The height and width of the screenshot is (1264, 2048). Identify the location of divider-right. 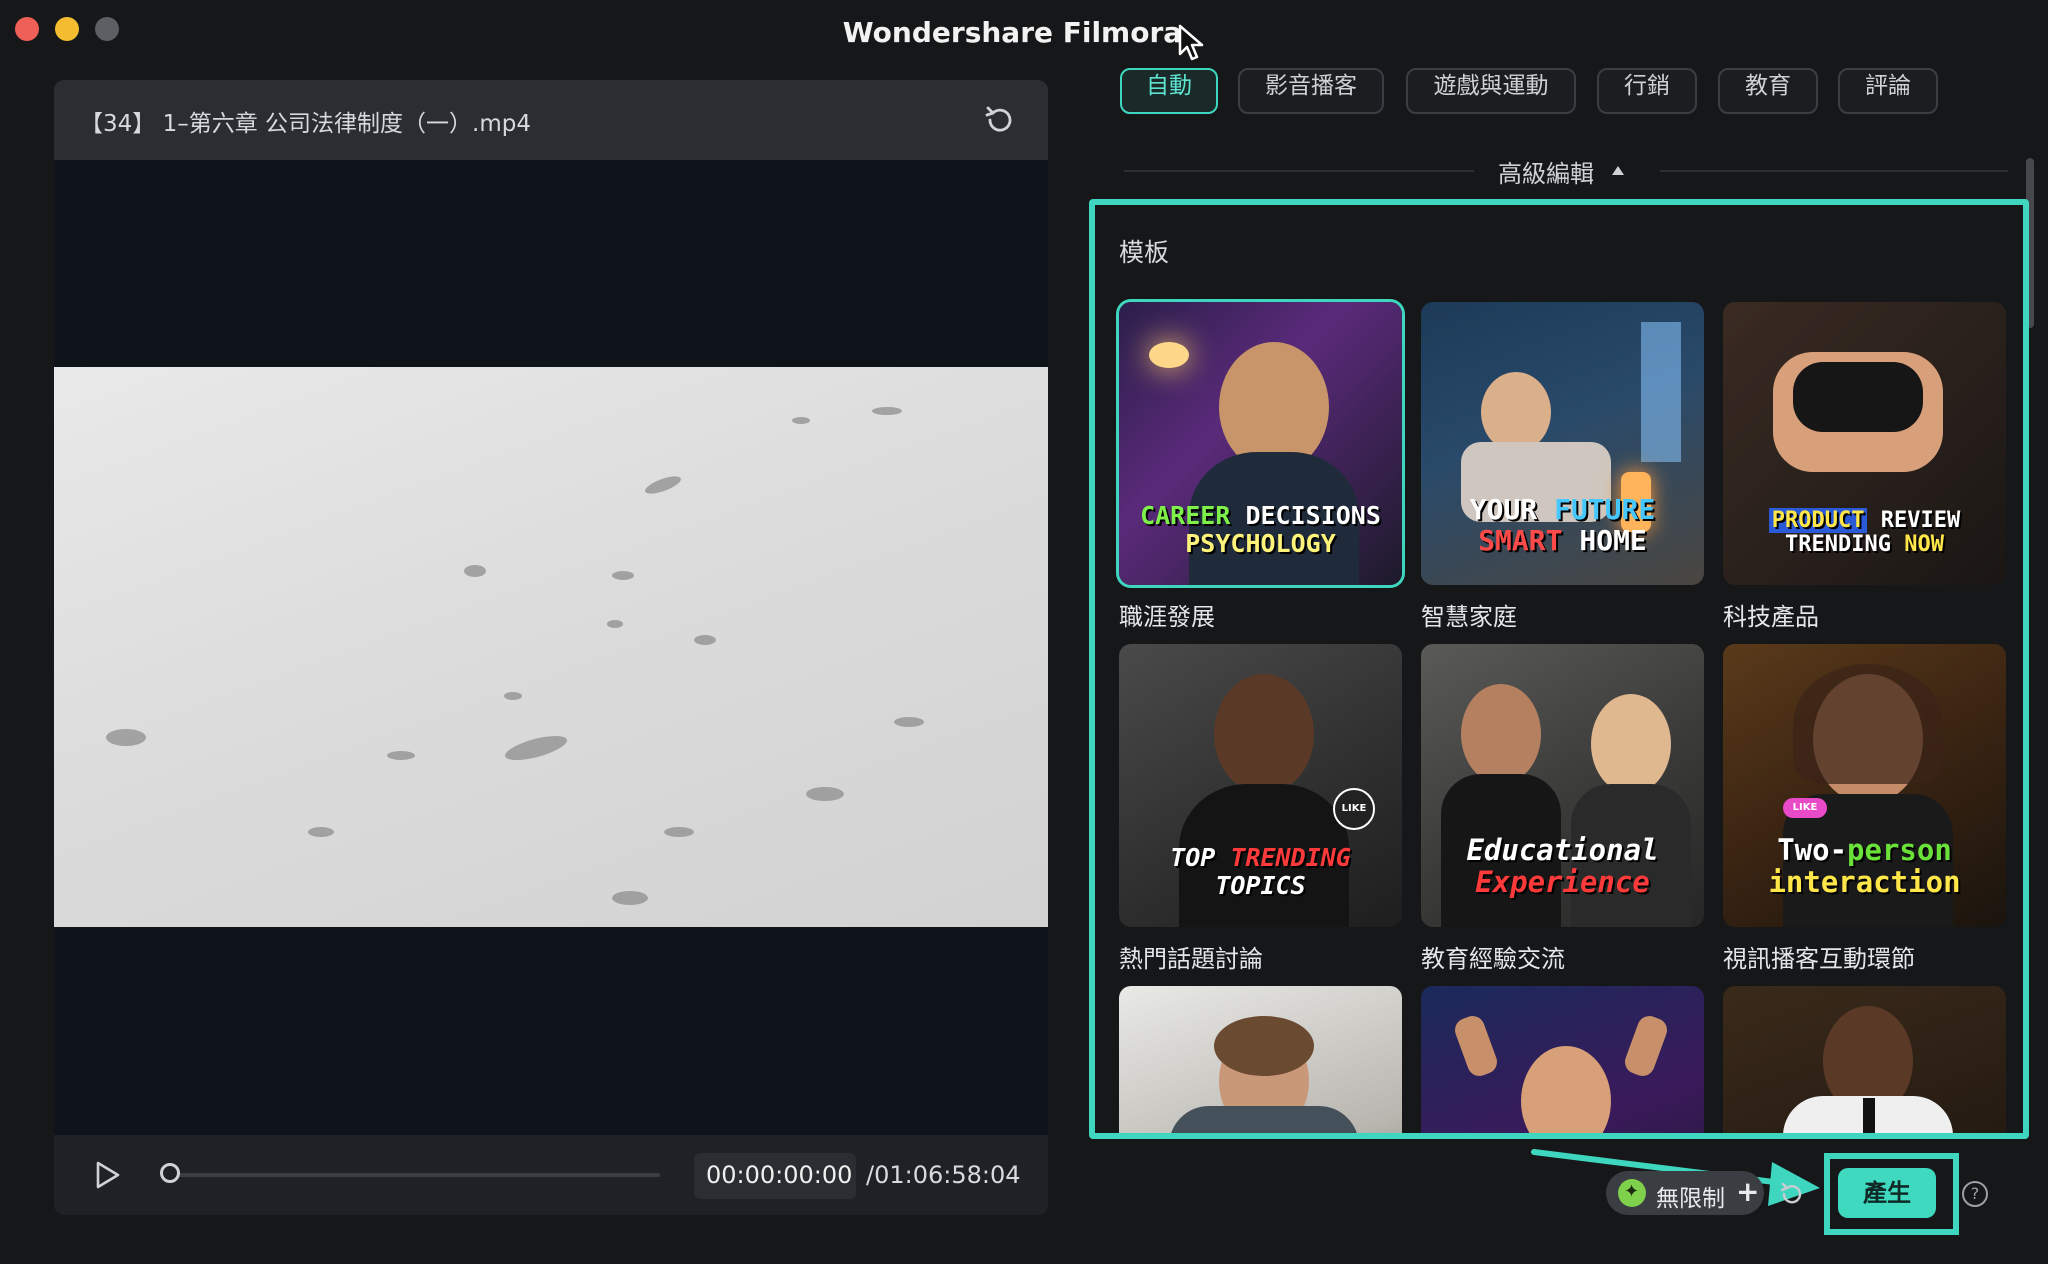
(1834, 171).